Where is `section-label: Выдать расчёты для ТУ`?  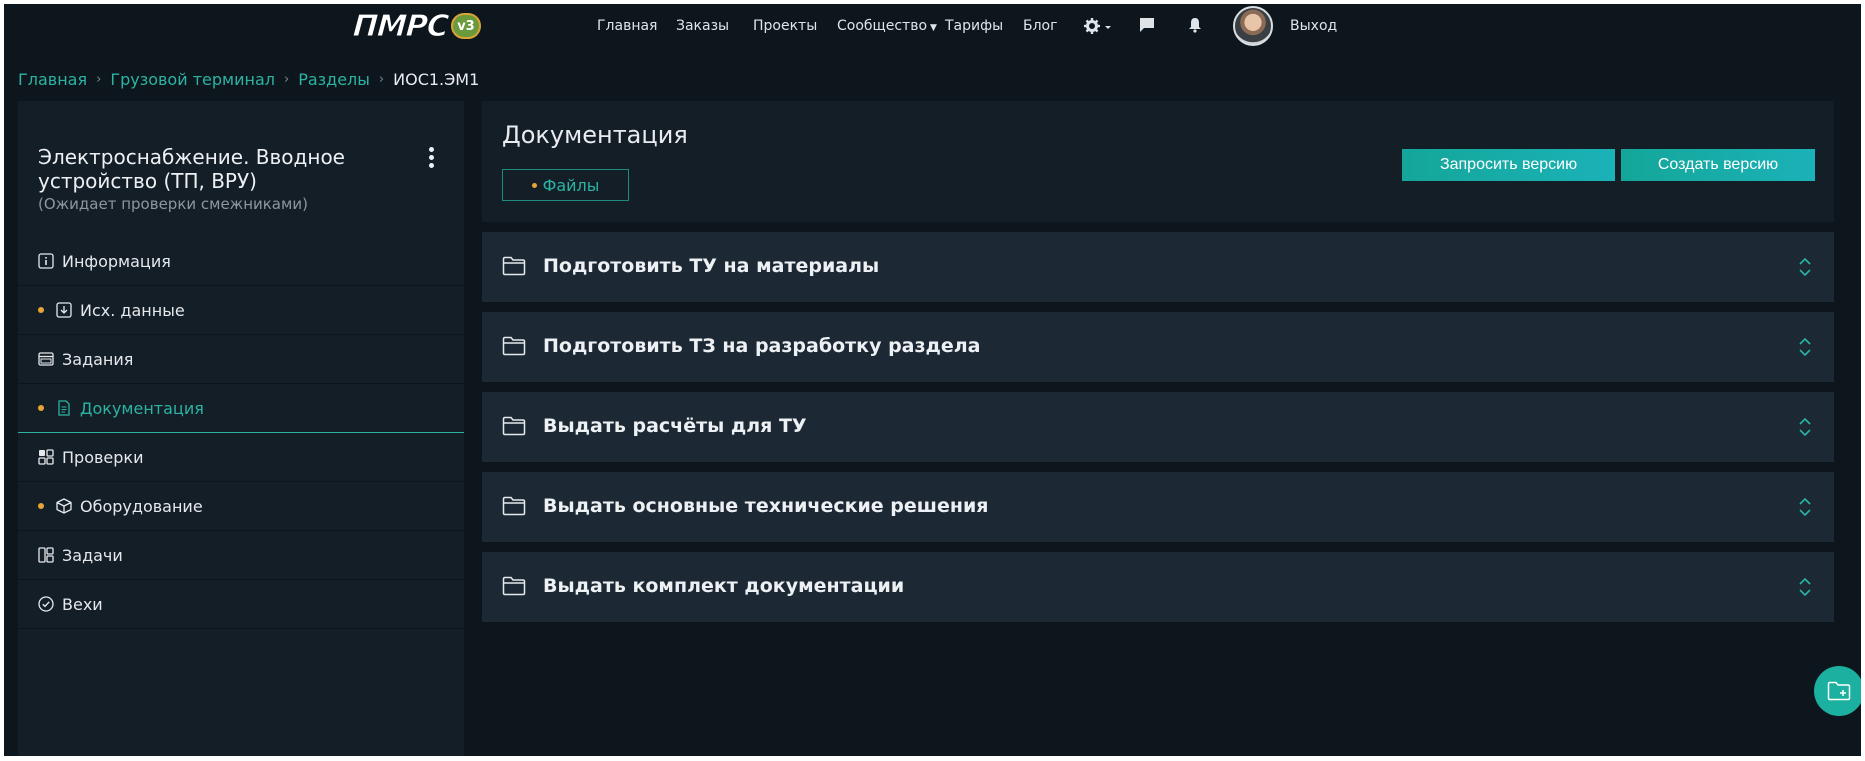
section-label: Выдать расчёты для ТУ is located at coordinates (675, 426).